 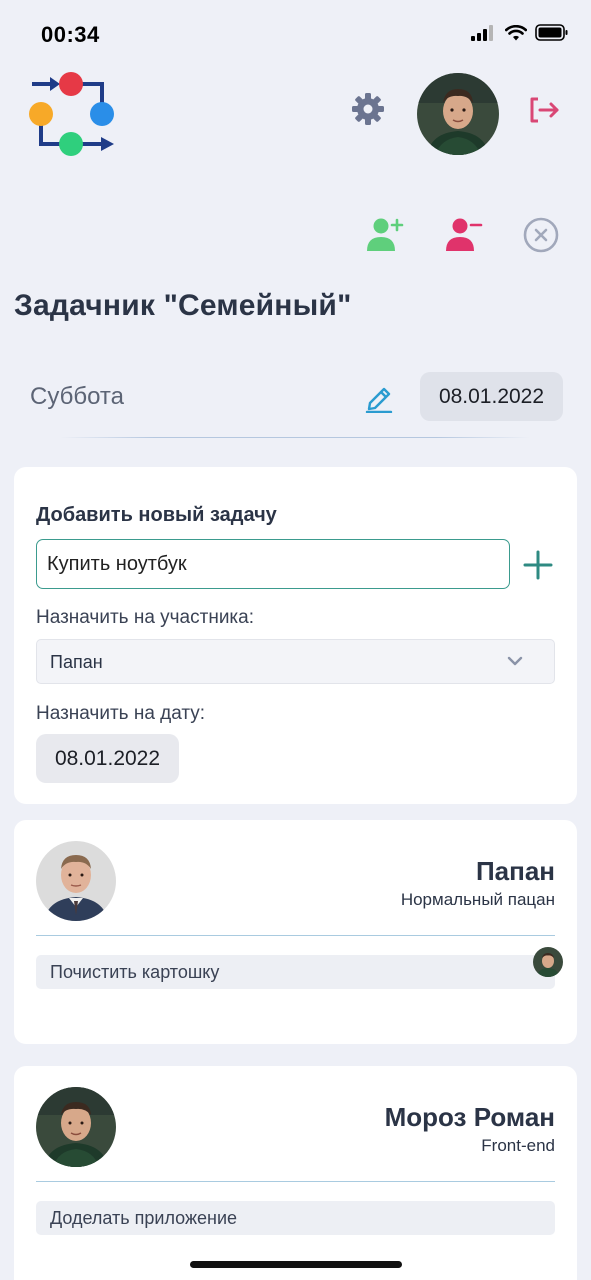 What do you see at coordinates (295, 1218) in the screenshot?
I see `task-item: Доделать приложение` at bounding box center [295, 1218].